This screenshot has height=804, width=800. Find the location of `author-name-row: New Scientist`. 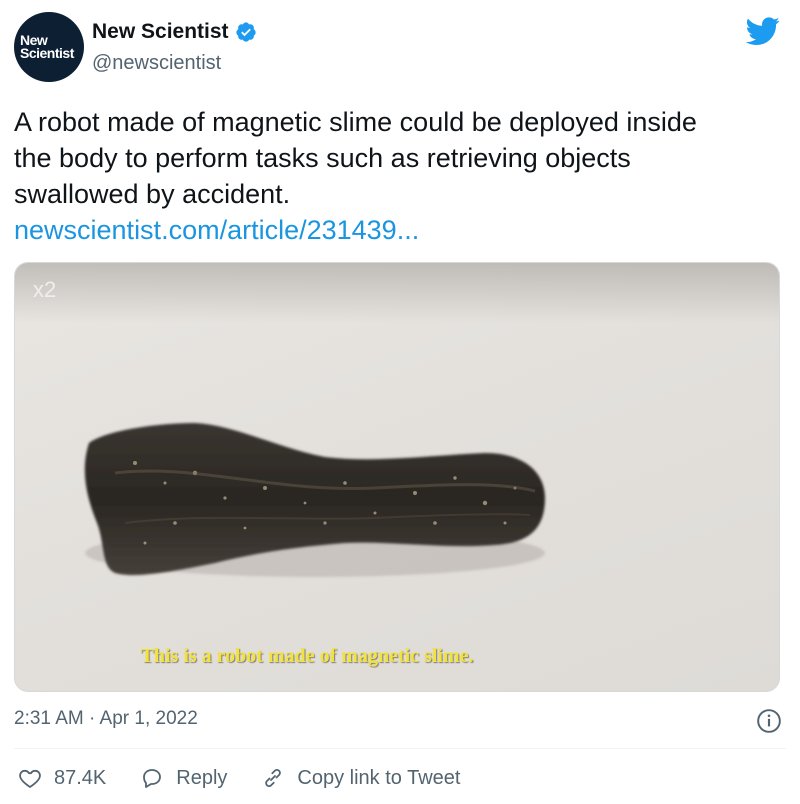

author-name-row: New Scientist is located at coordinates (174, 32).